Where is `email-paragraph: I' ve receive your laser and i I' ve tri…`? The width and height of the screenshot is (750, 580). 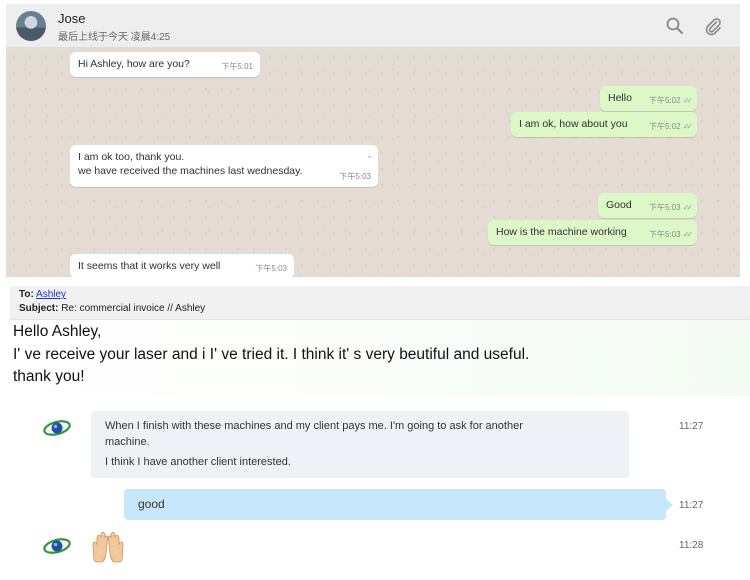
email-paragraph: I' ve receive your laser and i I' ve tri… is located at coordinates (271, 354).